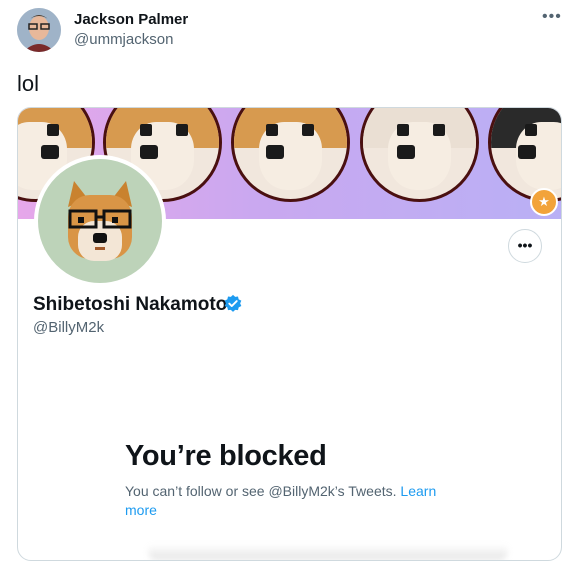 This screenshot has height=570, width=570. I want to click on tweet-text: lol, so click(28, 83).